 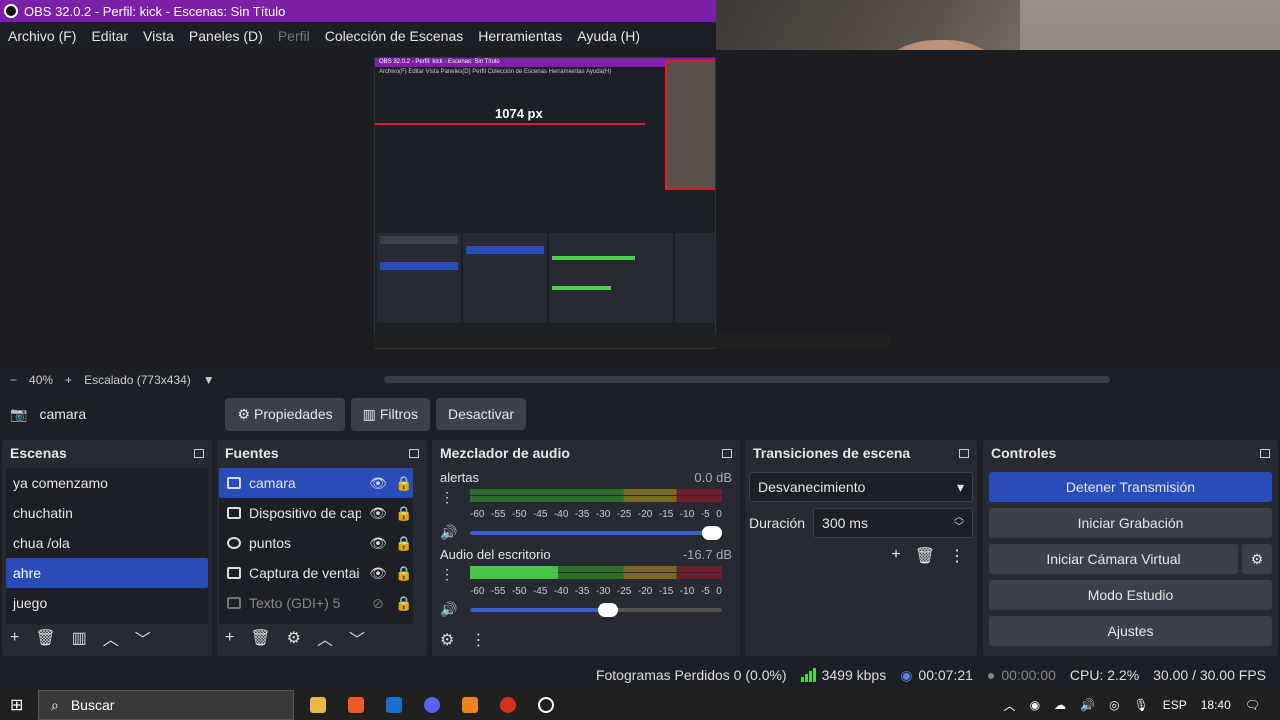 I want to click on source-item-camara: camara 👁 🔒, so click(x=316, y=483).